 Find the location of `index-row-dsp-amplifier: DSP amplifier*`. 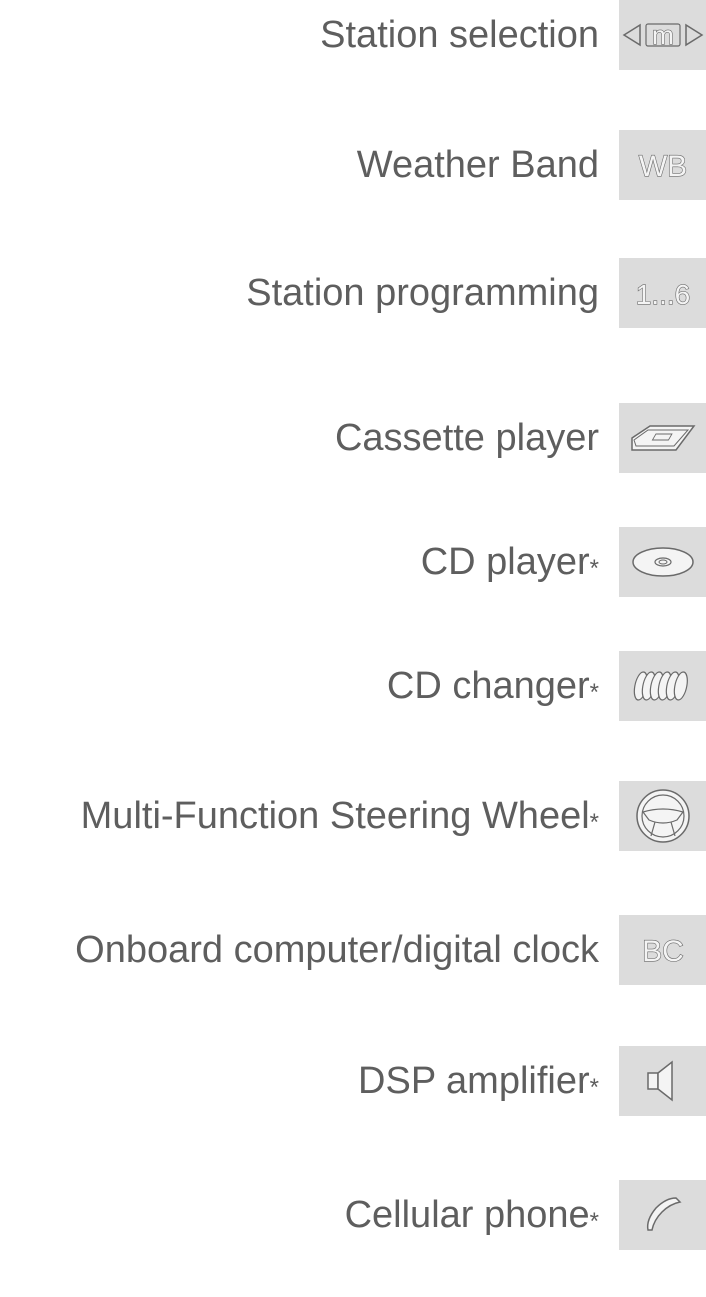

index-row-dsp-amplifier: DSP amplifier* is located at coordinates (532, 1081).